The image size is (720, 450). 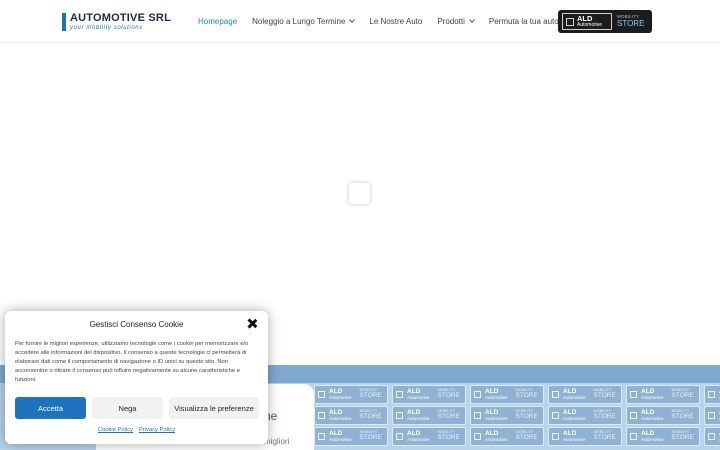 I want to click on accept-button: Accetta, so click(x=50, y=408).